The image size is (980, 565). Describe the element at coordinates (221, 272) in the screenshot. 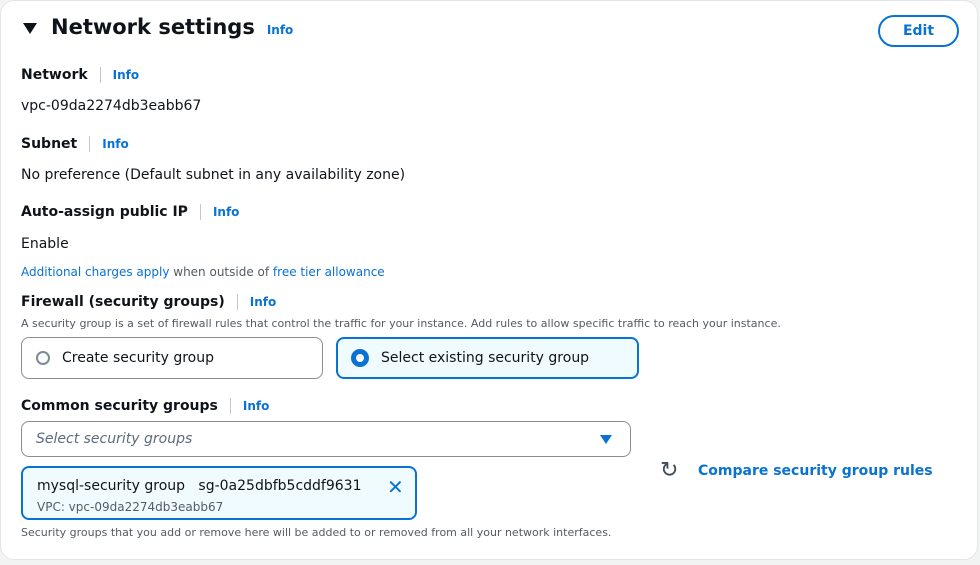

I see `charges-note-text: when outside of` at that location.